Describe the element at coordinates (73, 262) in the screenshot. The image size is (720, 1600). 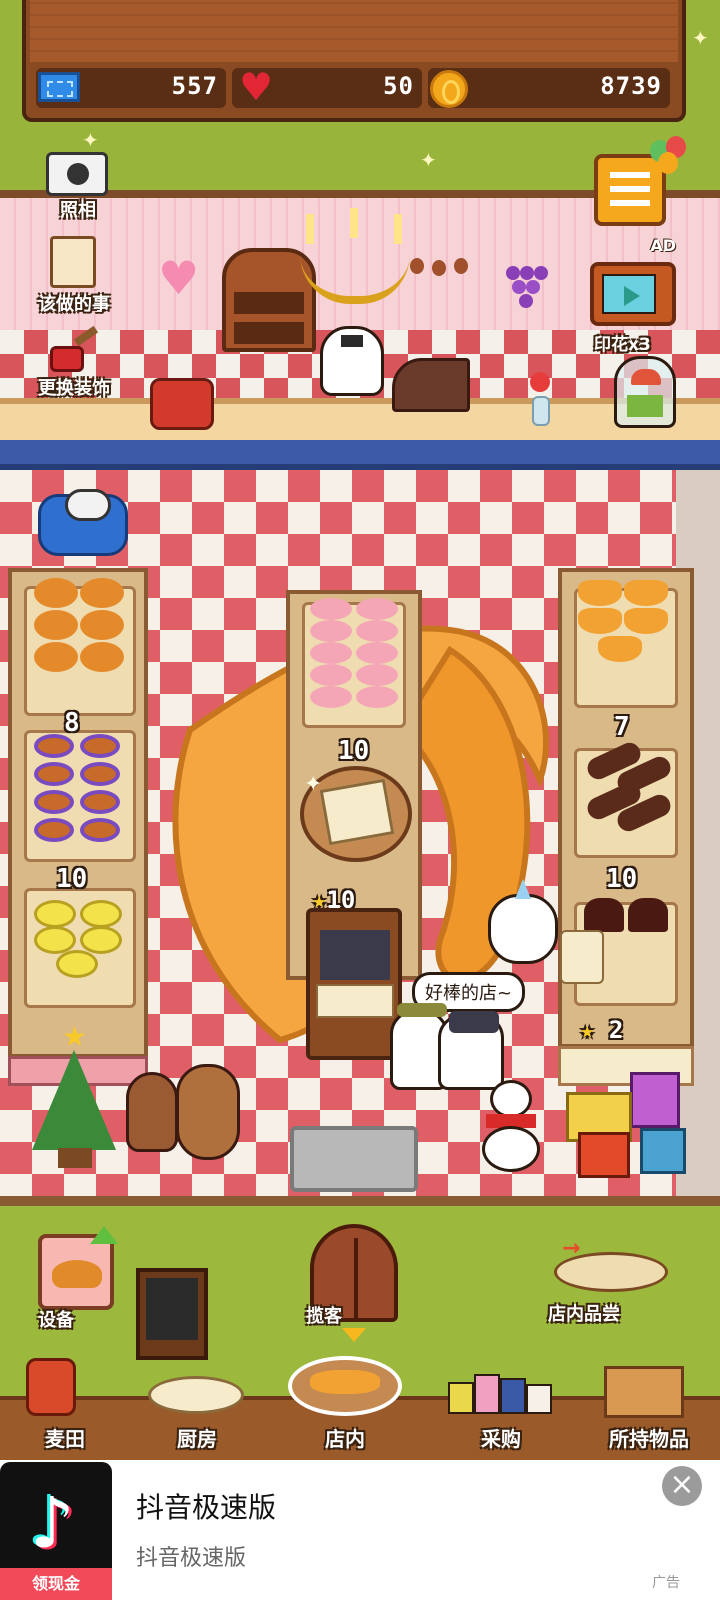
I see `clipboard-icon` at that location.